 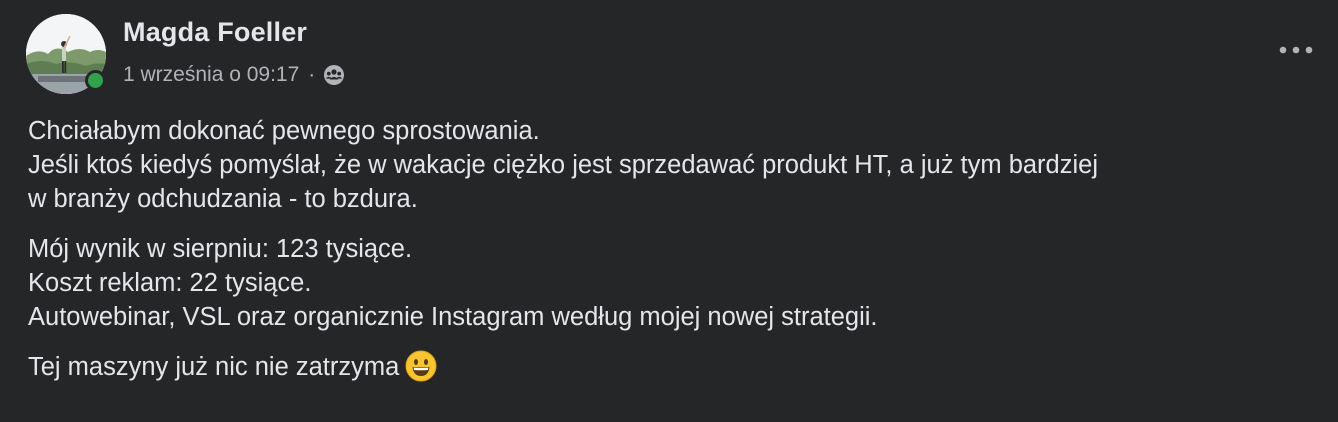 I want to click on post-text-line-with-emoji: Tej maszyny już nic nie zatrzyma, so click(x=678, y=370).